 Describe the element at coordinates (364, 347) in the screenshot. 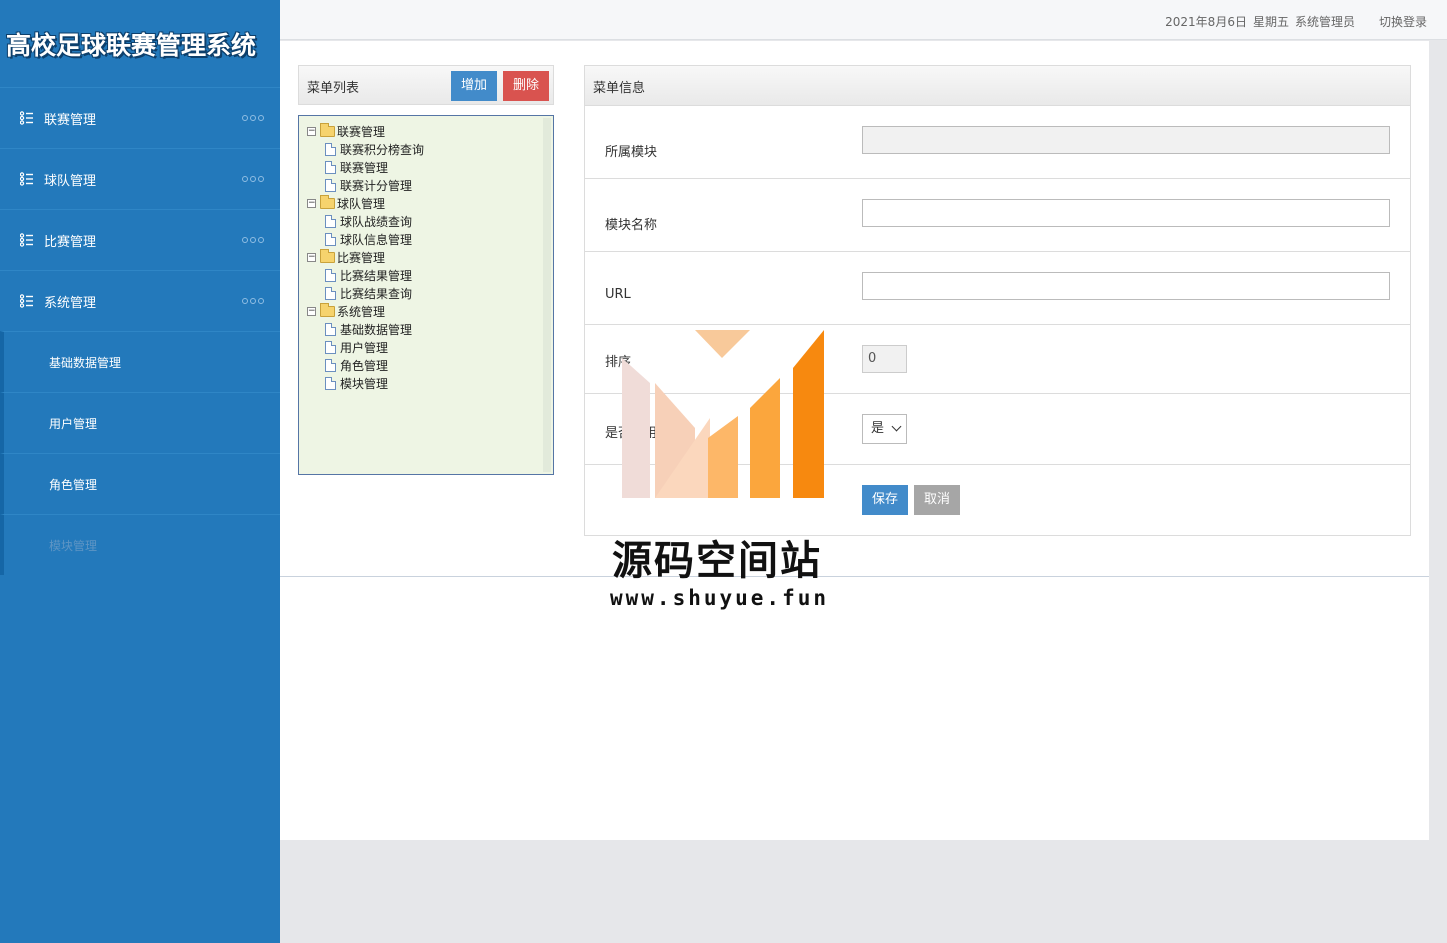

I see `tree-leaf-label: 用户管理` at that location.